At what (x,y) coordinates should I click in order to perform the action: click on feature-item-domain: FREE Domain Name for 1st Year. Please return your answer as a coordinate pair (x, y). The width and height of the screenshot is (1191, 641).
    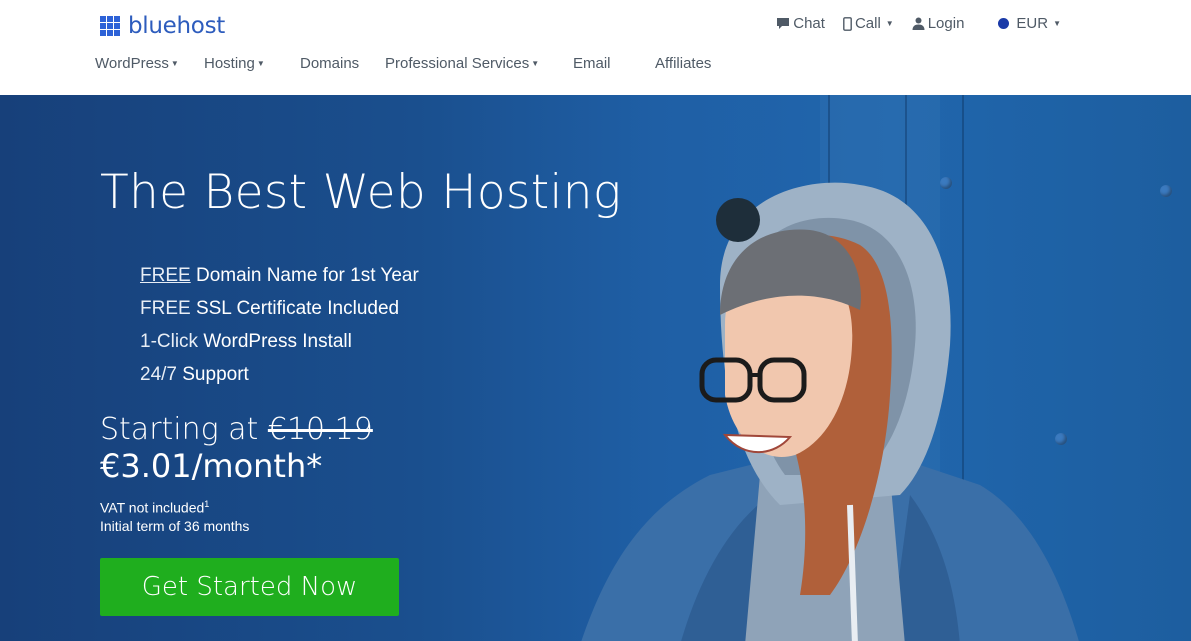
    Looking at the image, I should click on (279, 280).